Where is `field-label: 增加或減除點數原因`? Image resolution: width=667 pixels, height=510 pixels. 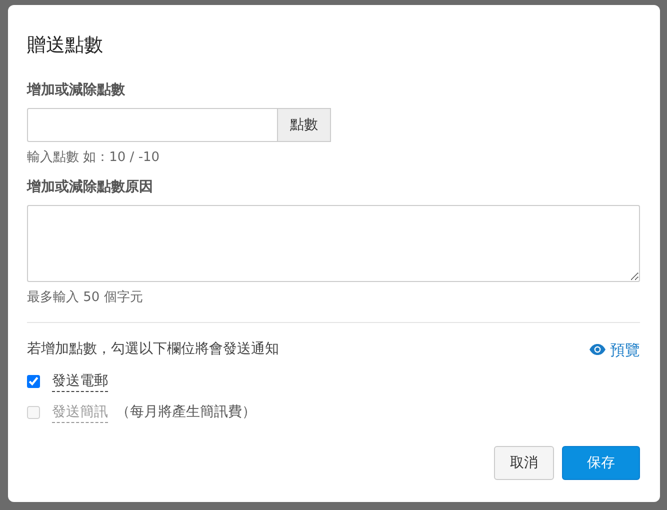
field-label: 增加或減除點數原因 is located at coordinates (90, 187).